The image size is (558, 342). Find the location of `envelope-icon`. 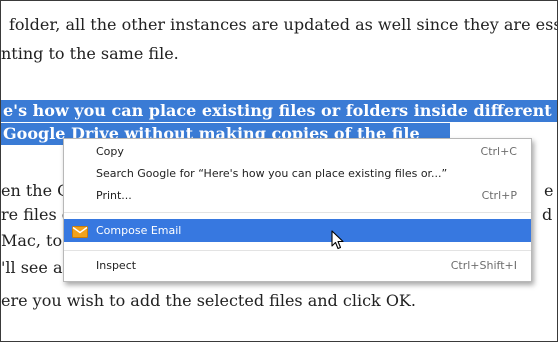

envelope-icon is located at coordinates (80, 230).